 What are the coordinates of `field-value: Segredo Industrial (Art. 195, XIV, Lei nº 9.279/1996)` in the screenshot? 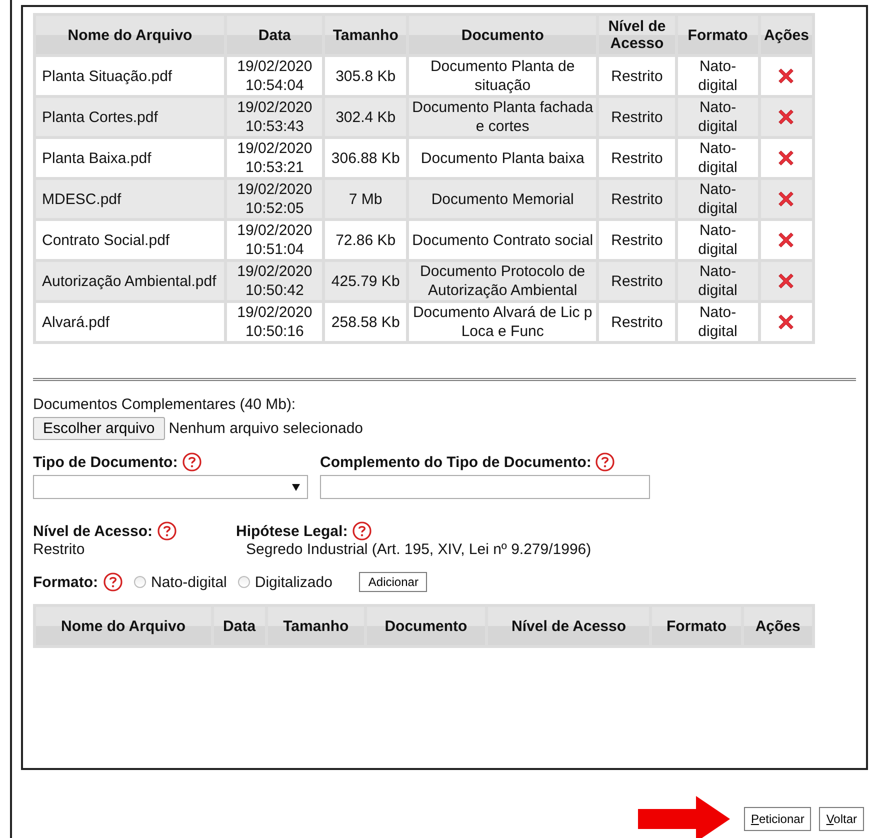 It's located at (418, 549).